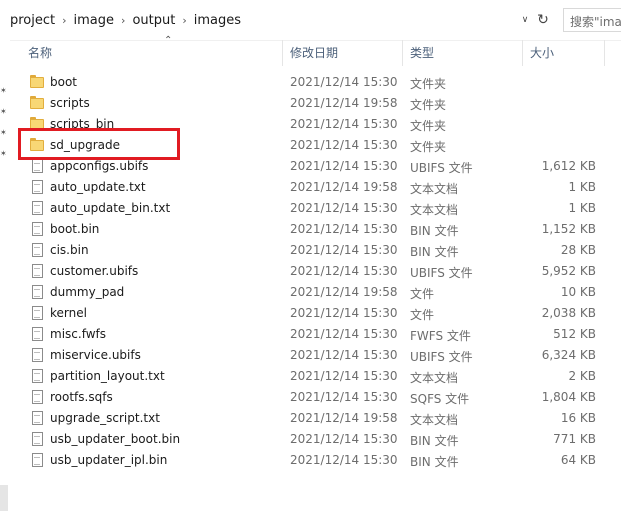  I want to click on file-size: 512 KB, so click(574, 334).